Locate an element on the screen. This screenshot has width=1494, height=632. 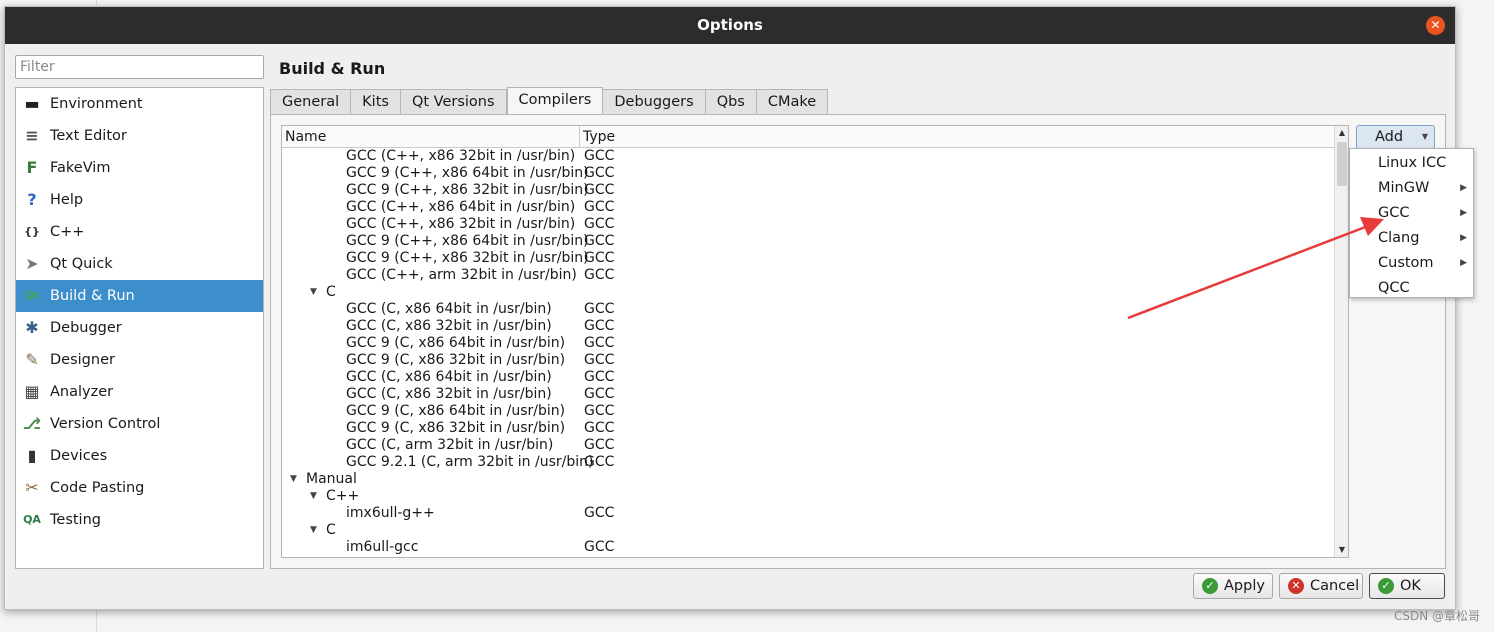
tree-row: ▼ C++ is located at coordinates (815, 496).